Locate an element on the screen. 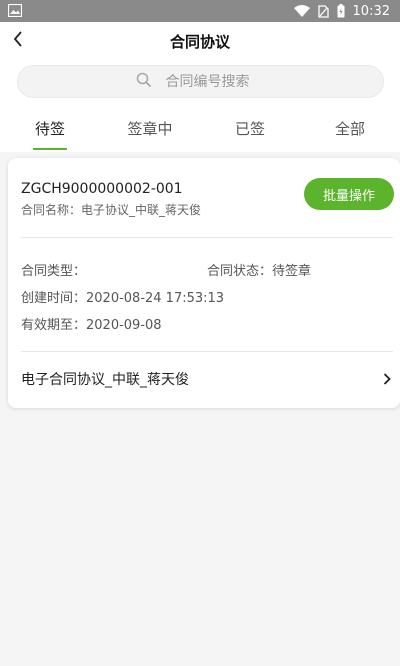  battery-icon is located at coordinates (341, 11).